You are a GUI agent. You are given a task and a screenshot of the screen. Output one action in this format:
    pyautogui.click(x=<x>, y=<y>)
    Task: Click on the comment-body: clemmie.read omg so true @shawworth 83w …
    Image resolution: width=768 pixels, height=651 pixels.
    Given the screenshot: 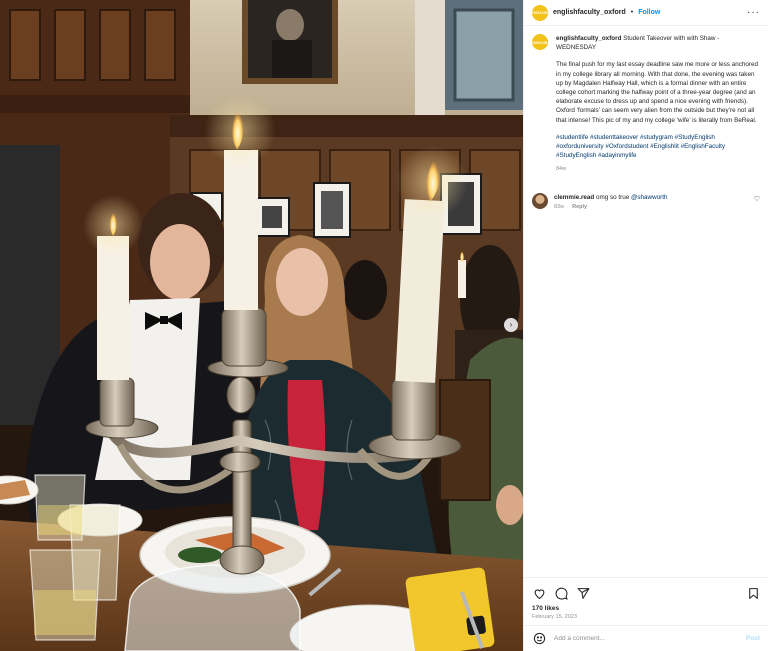 What is the action you would take?
    pyautogui.click(x=651, y=202)
    